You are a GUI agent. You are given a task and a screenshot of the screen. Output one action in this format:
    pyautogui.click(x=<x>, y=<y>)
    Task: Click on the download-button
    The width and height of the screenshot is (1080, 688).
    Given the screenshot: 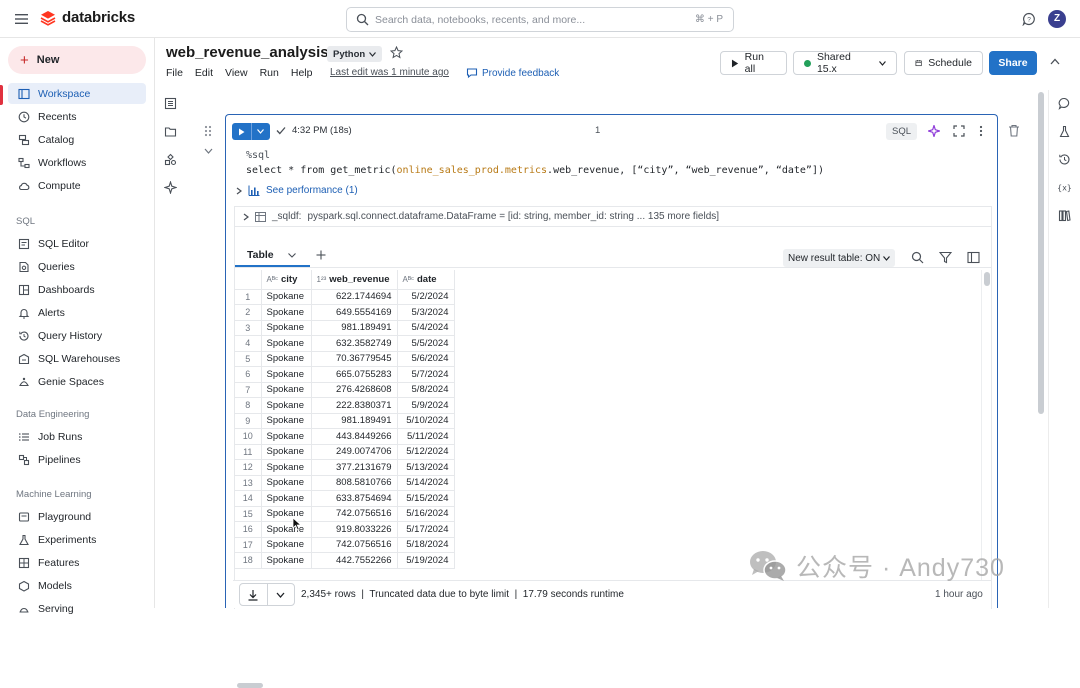 What is the action you would take?
    pyautogui.click(x=267, y=594)
    